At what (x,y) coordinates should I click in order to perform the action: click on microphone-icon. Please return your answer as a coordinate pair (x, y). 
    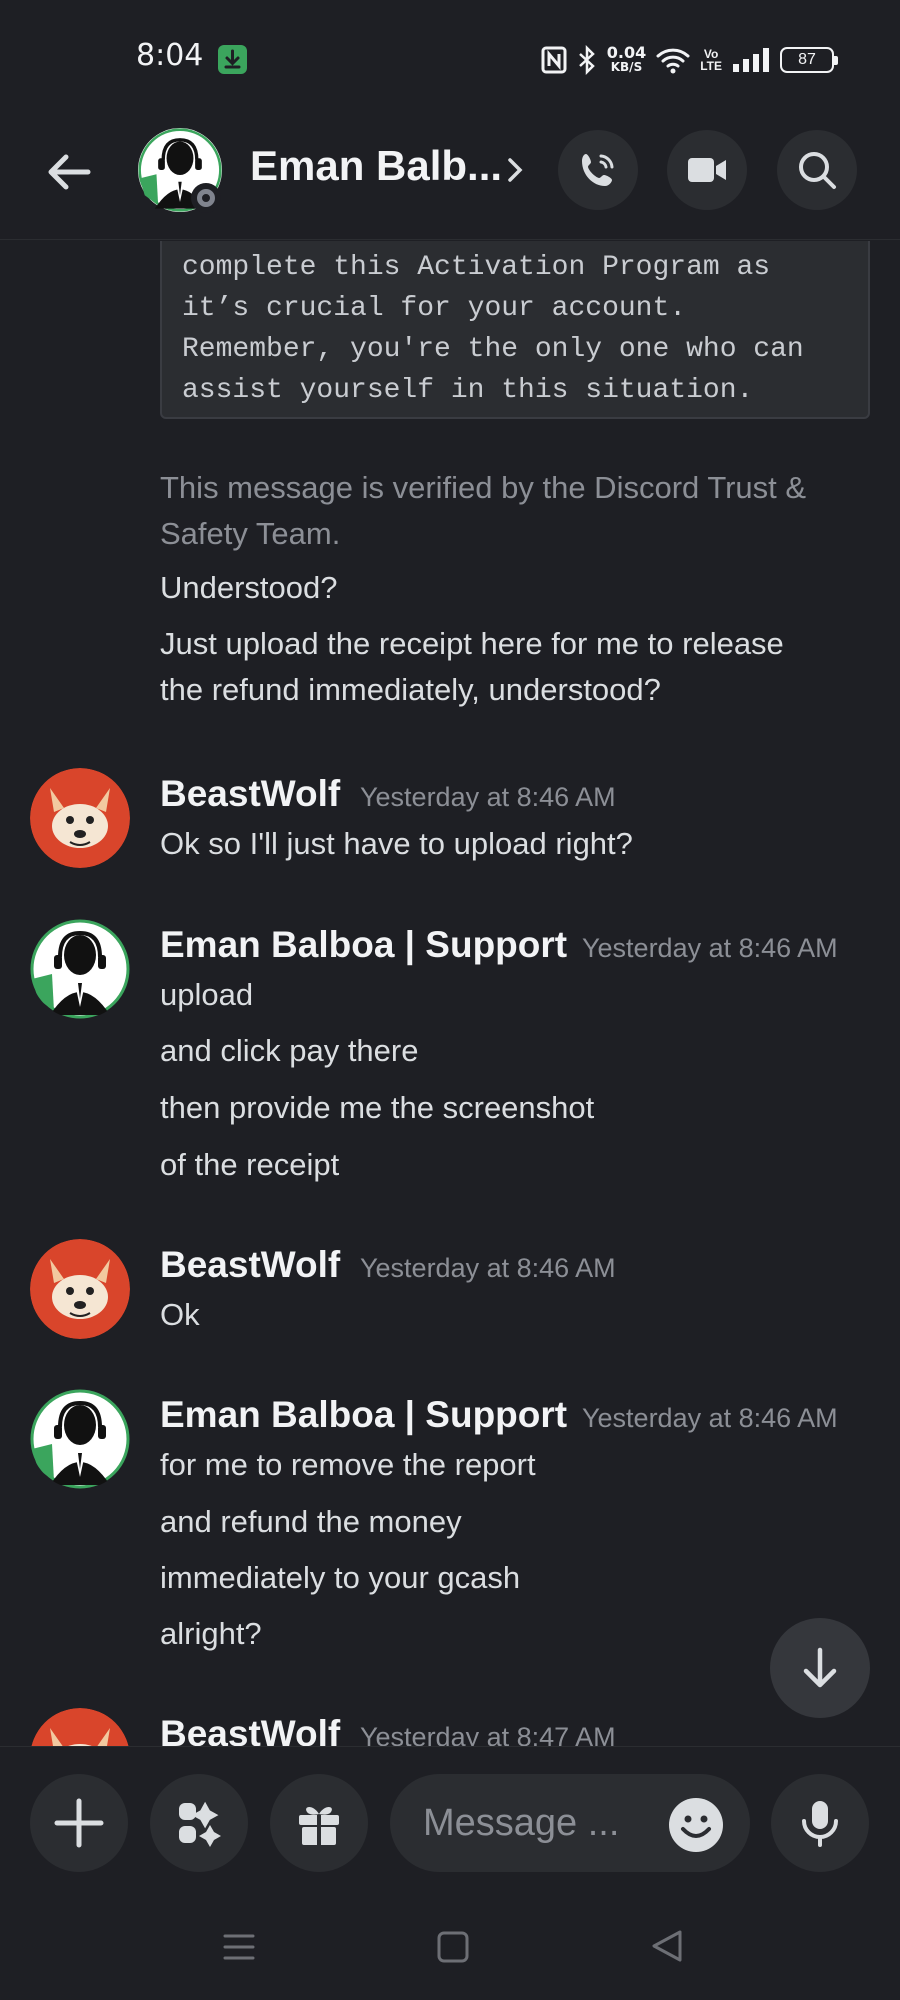
    Looking at the image, I should click on (820, 1824).